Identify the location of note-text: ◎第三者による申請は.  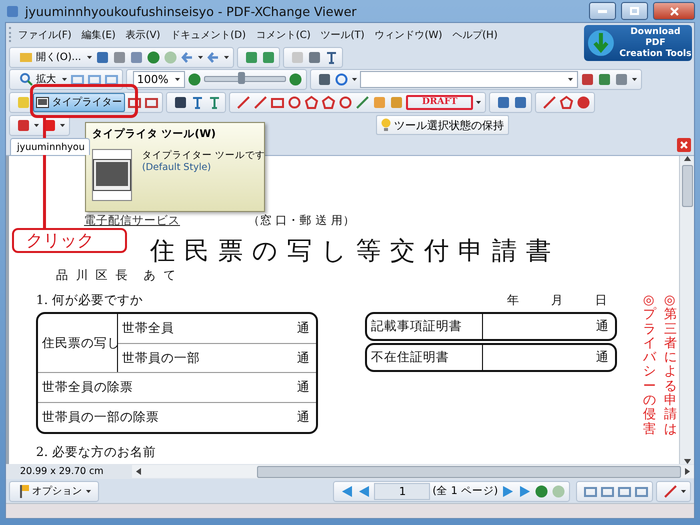
(670, 366).